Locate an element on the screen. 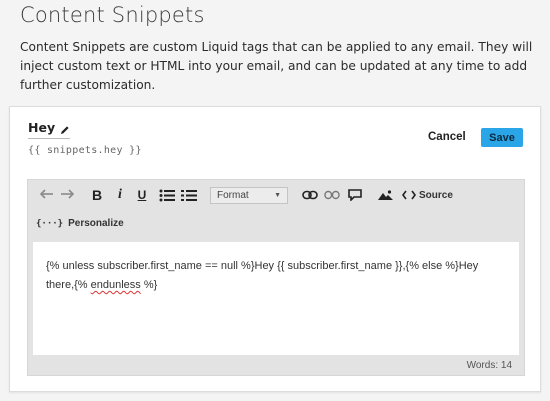  italic-button: i is located at coordinates (120, 195).